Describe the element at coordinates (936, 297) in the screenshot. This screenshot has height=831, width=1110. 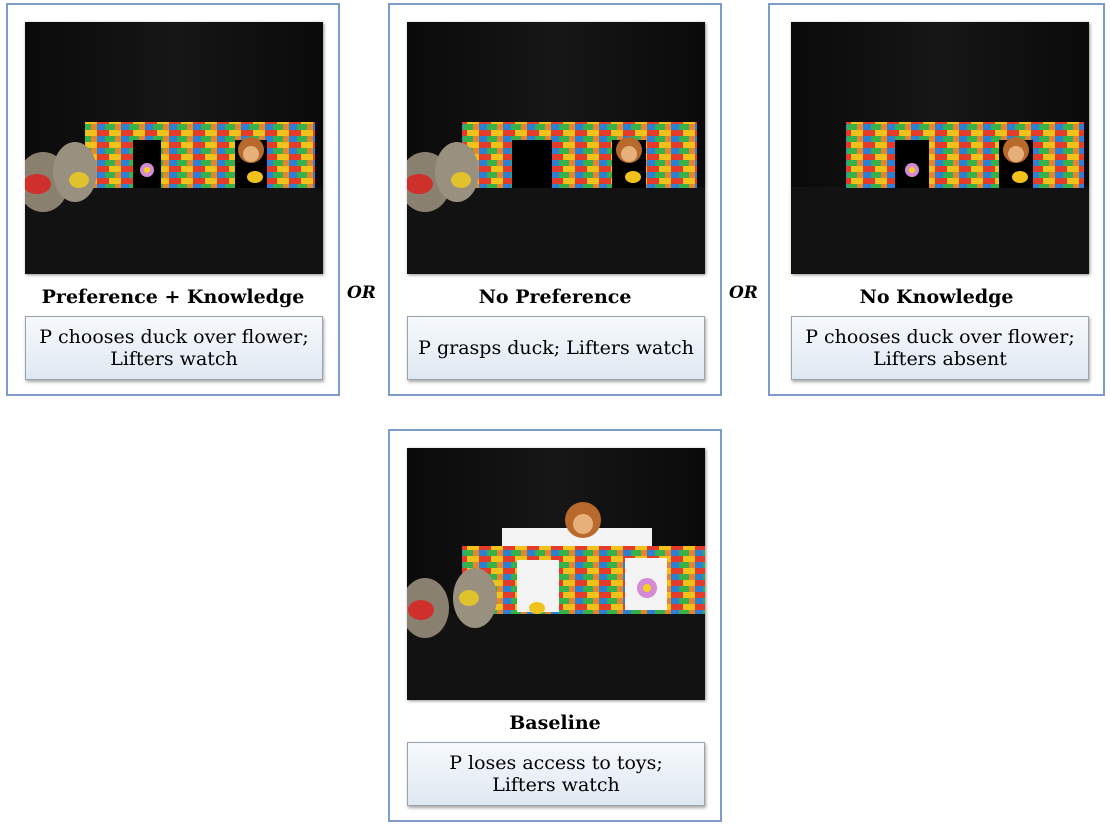
I see `condition-title: No Knowledge` at that location.